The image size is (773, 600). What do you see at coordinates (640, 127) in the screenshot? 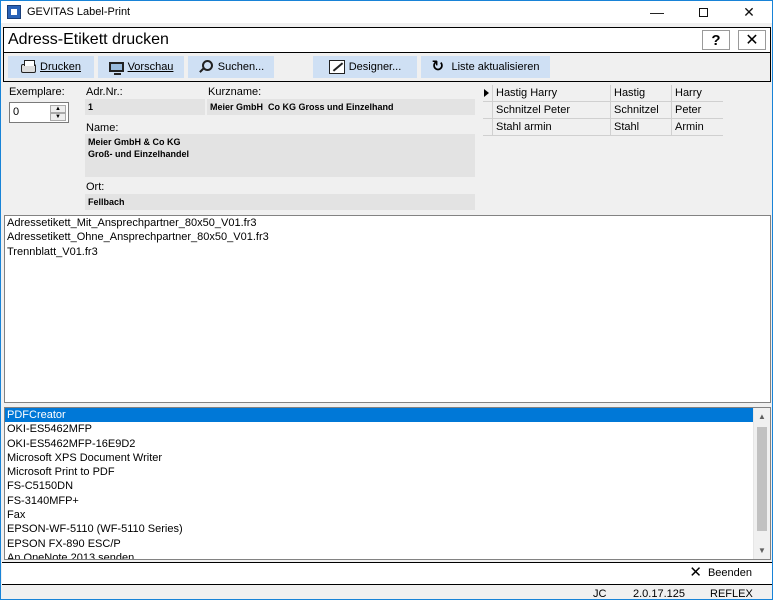
I see `contact-last-name: Stahl` at bounding box center [640, 127].